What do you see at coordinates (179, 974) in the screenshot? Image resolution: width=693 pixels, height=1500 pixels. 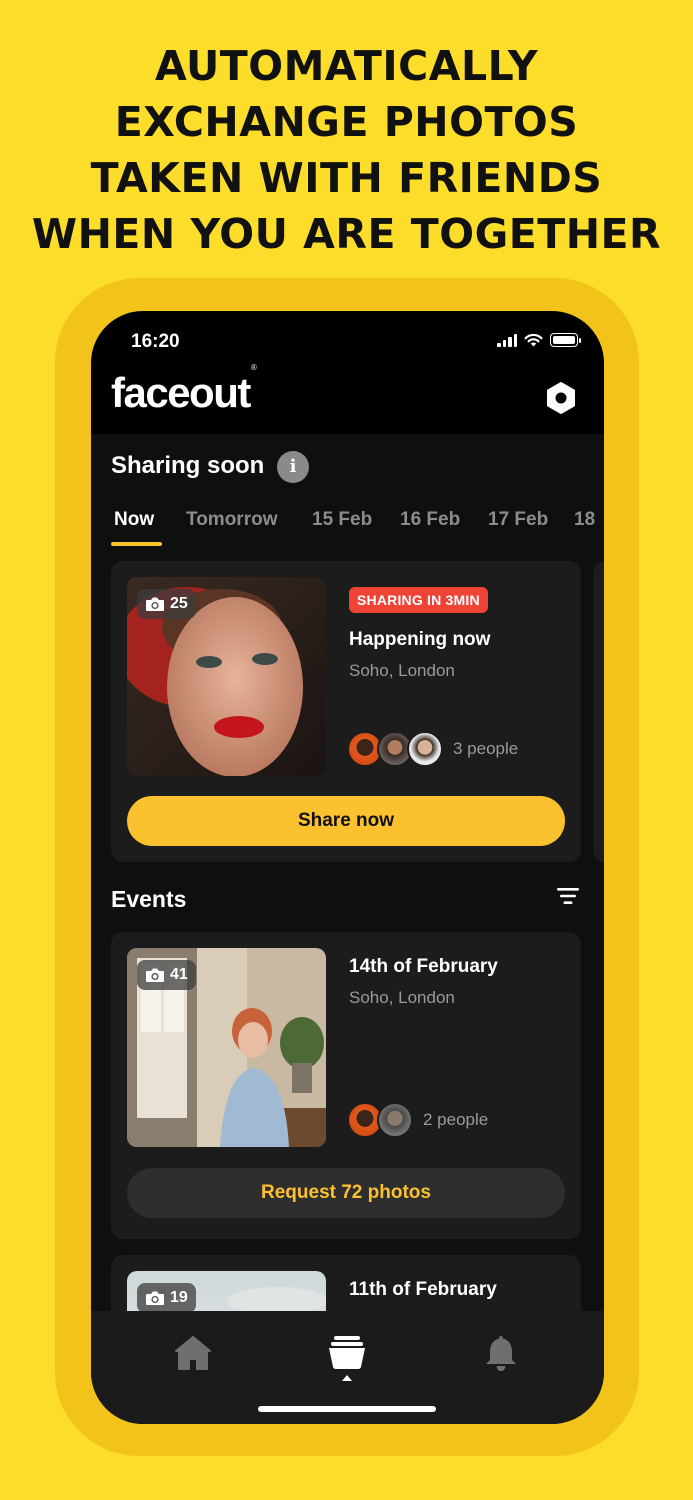 I see `photo-count: 41` at bounding box center [179, 974].